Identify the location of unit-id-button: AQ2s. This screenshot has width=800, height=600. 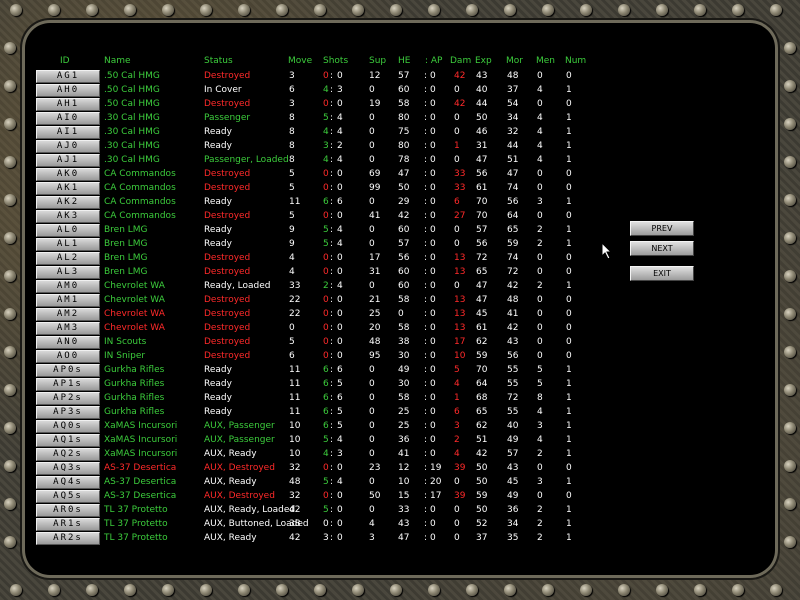
(68, 454).